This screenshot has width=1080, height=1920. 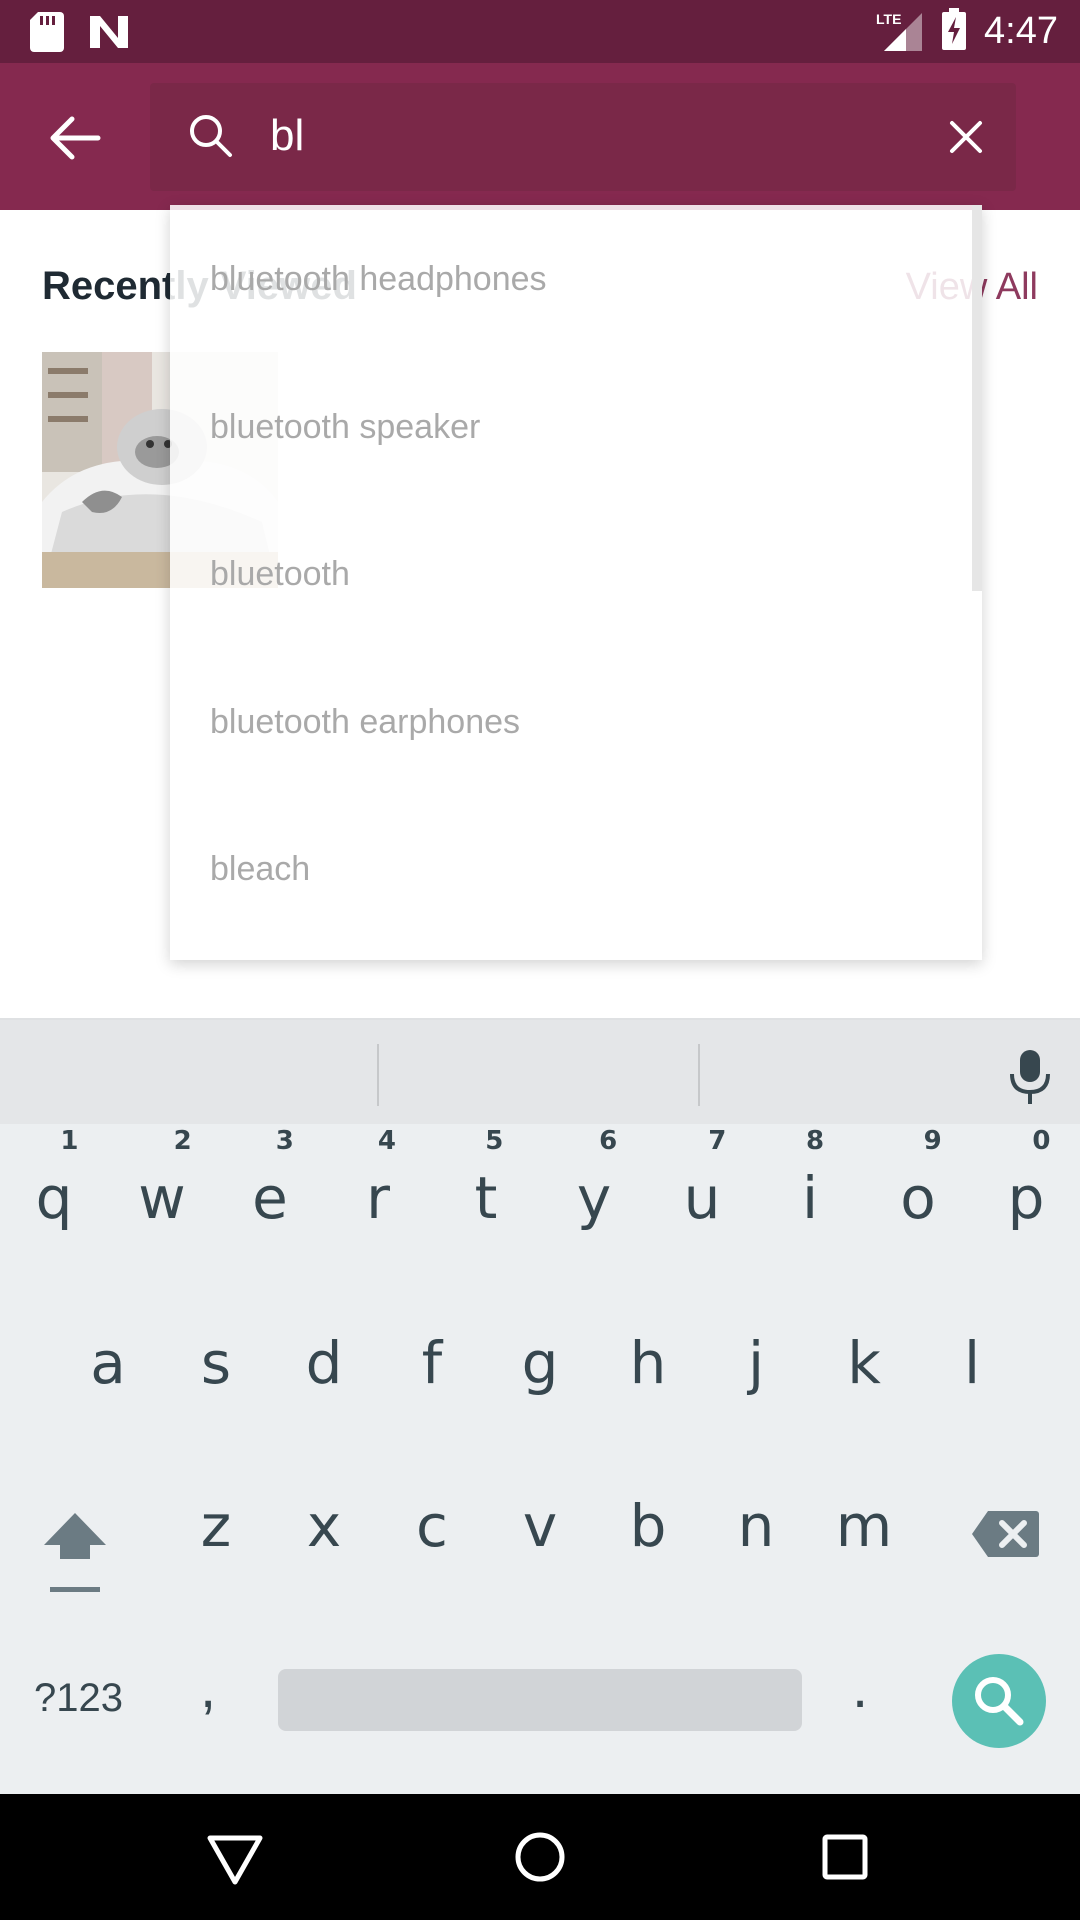 What do you see at coordinates (648, 1363) in the screenshot?
I see `key-h: h` at bounding box center [648, 1363].